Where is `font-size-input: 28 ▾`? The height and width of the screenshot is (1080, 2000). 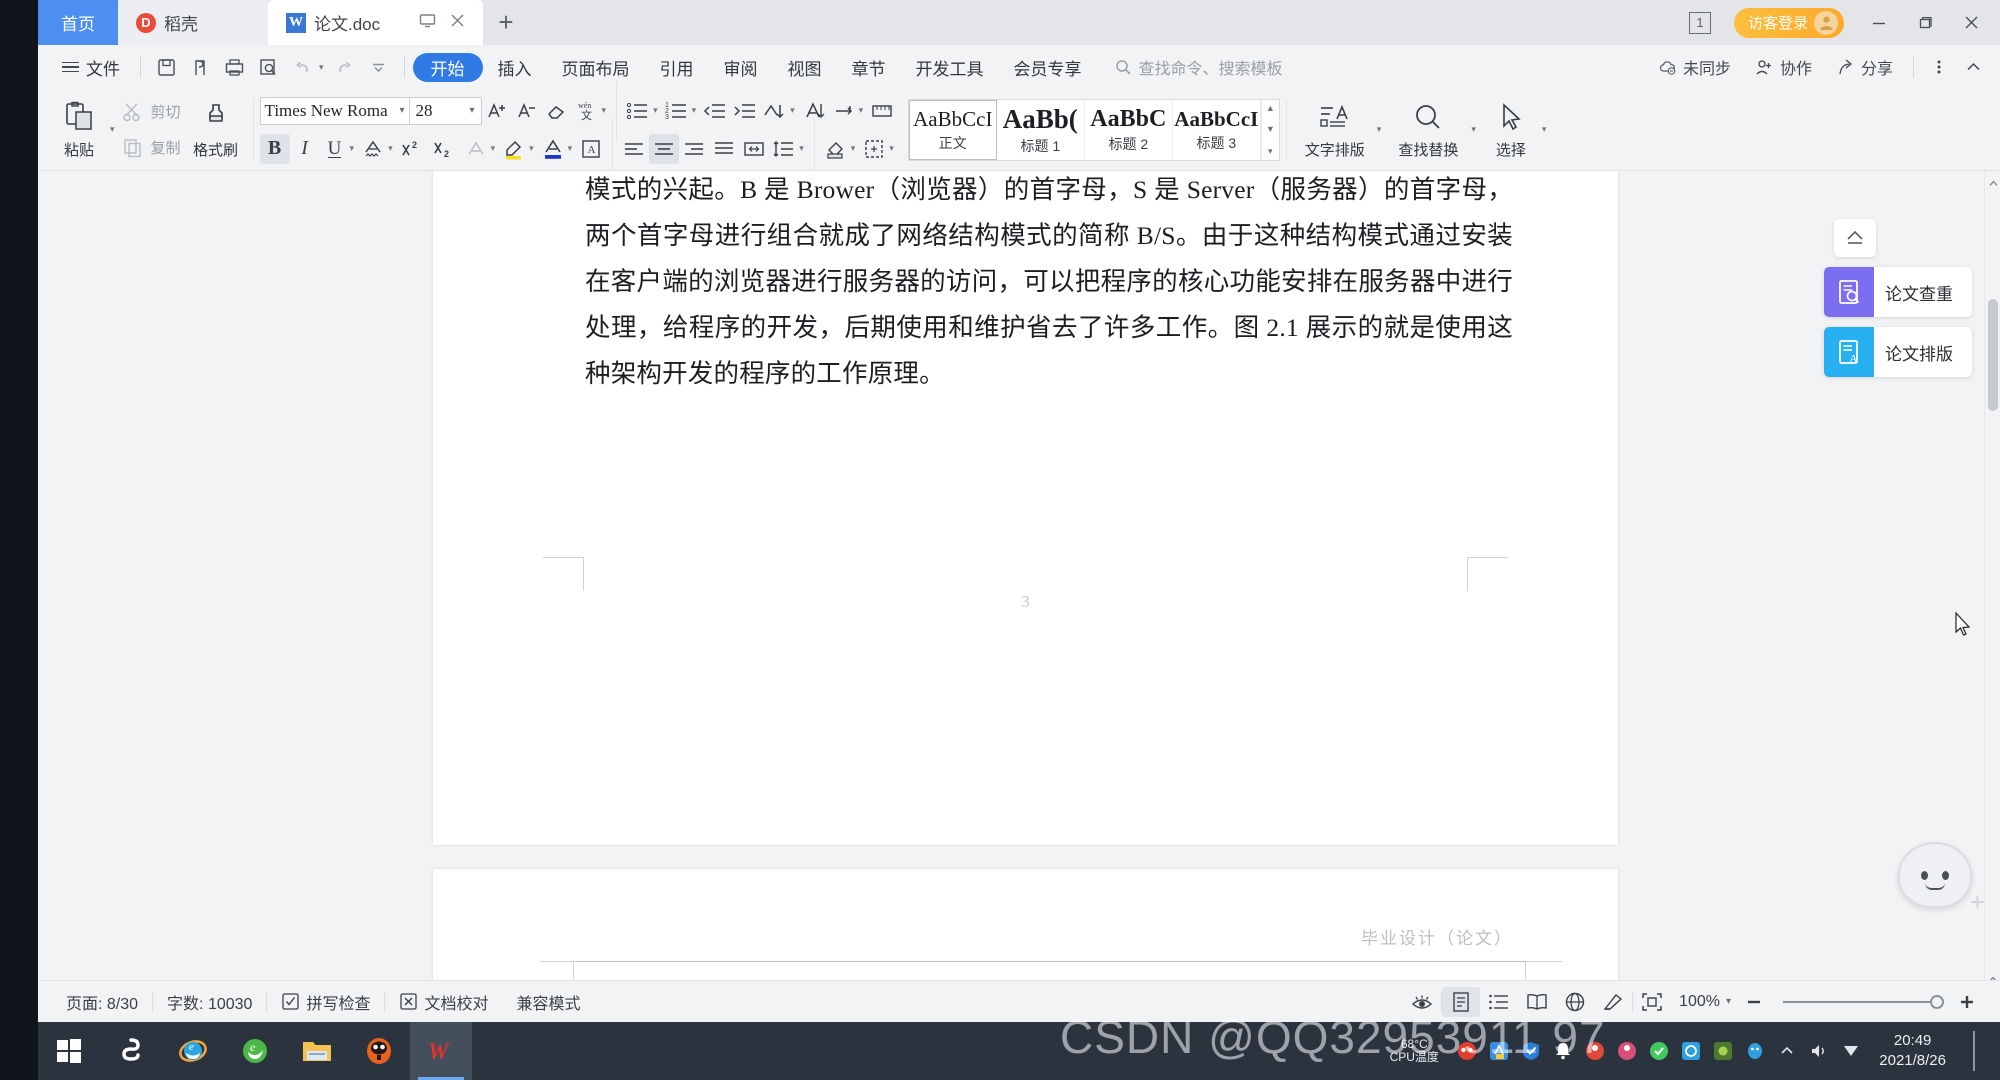
font-size-input: 28 ▾ is located at coordinates (445, 110).